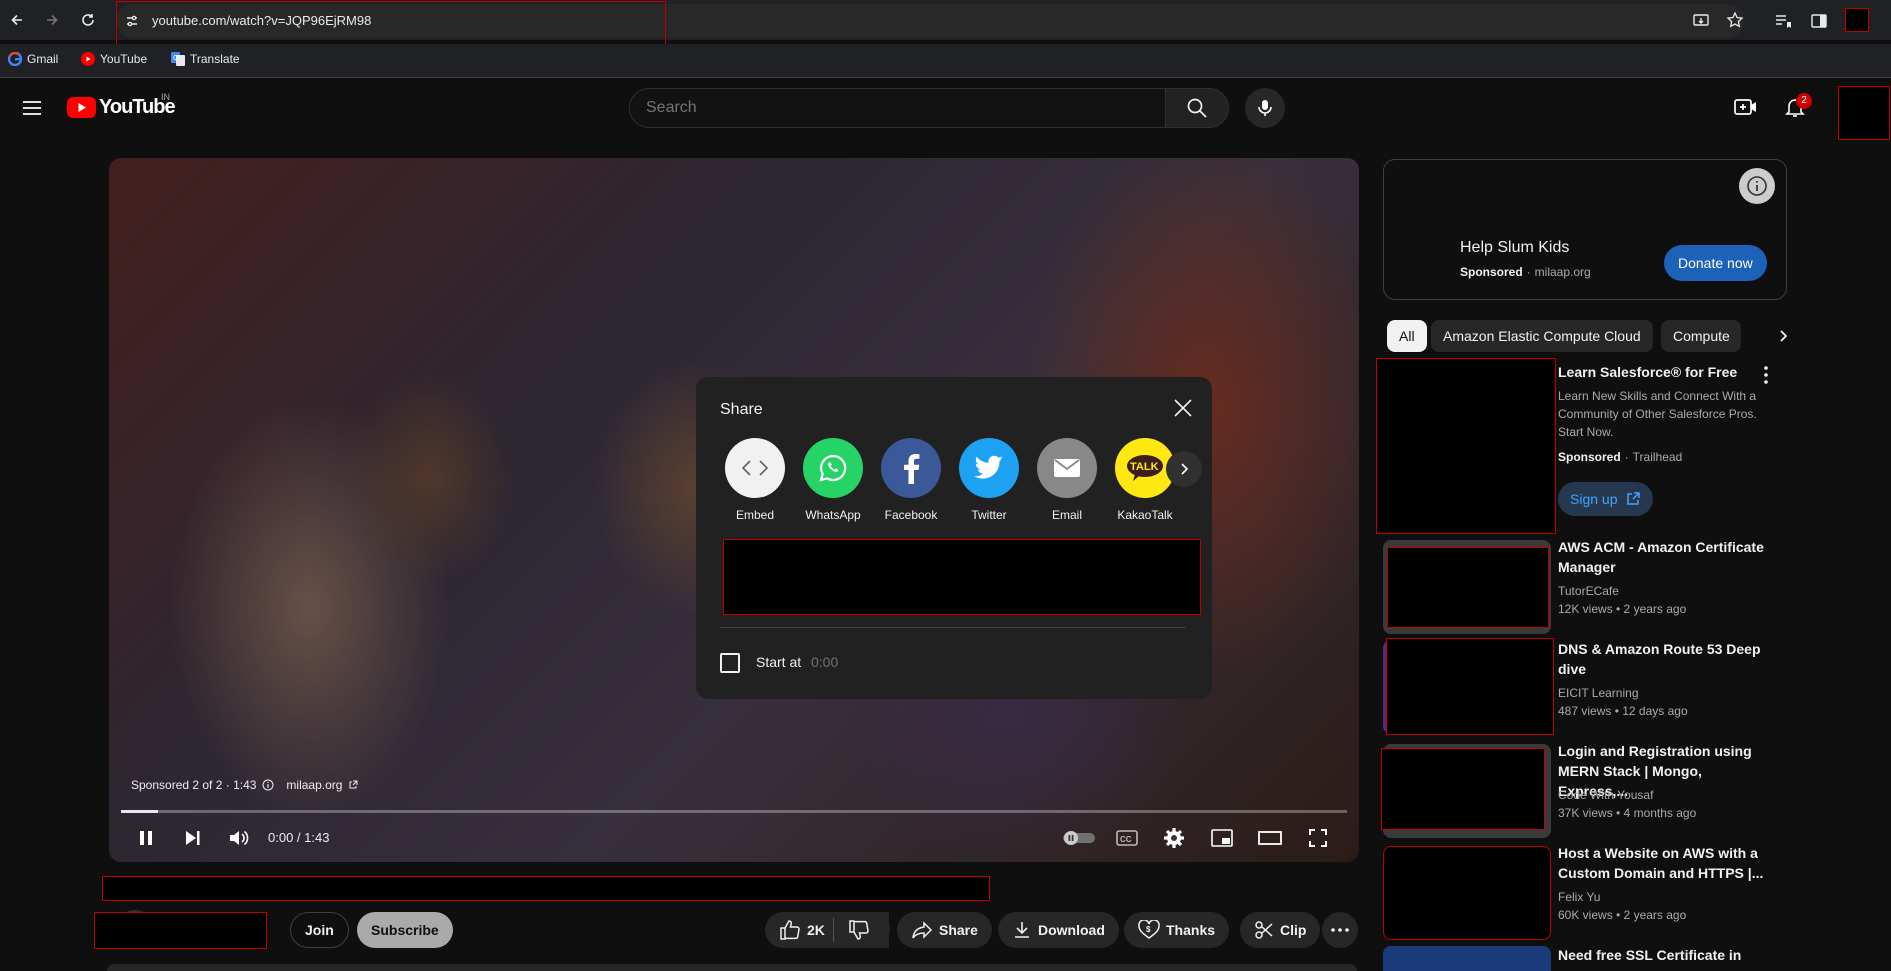 This screenshot has height=971, width=1891. Describe the element at coordinates (1265, 108) in the screenshot. I see `voice-search-button` at that location.